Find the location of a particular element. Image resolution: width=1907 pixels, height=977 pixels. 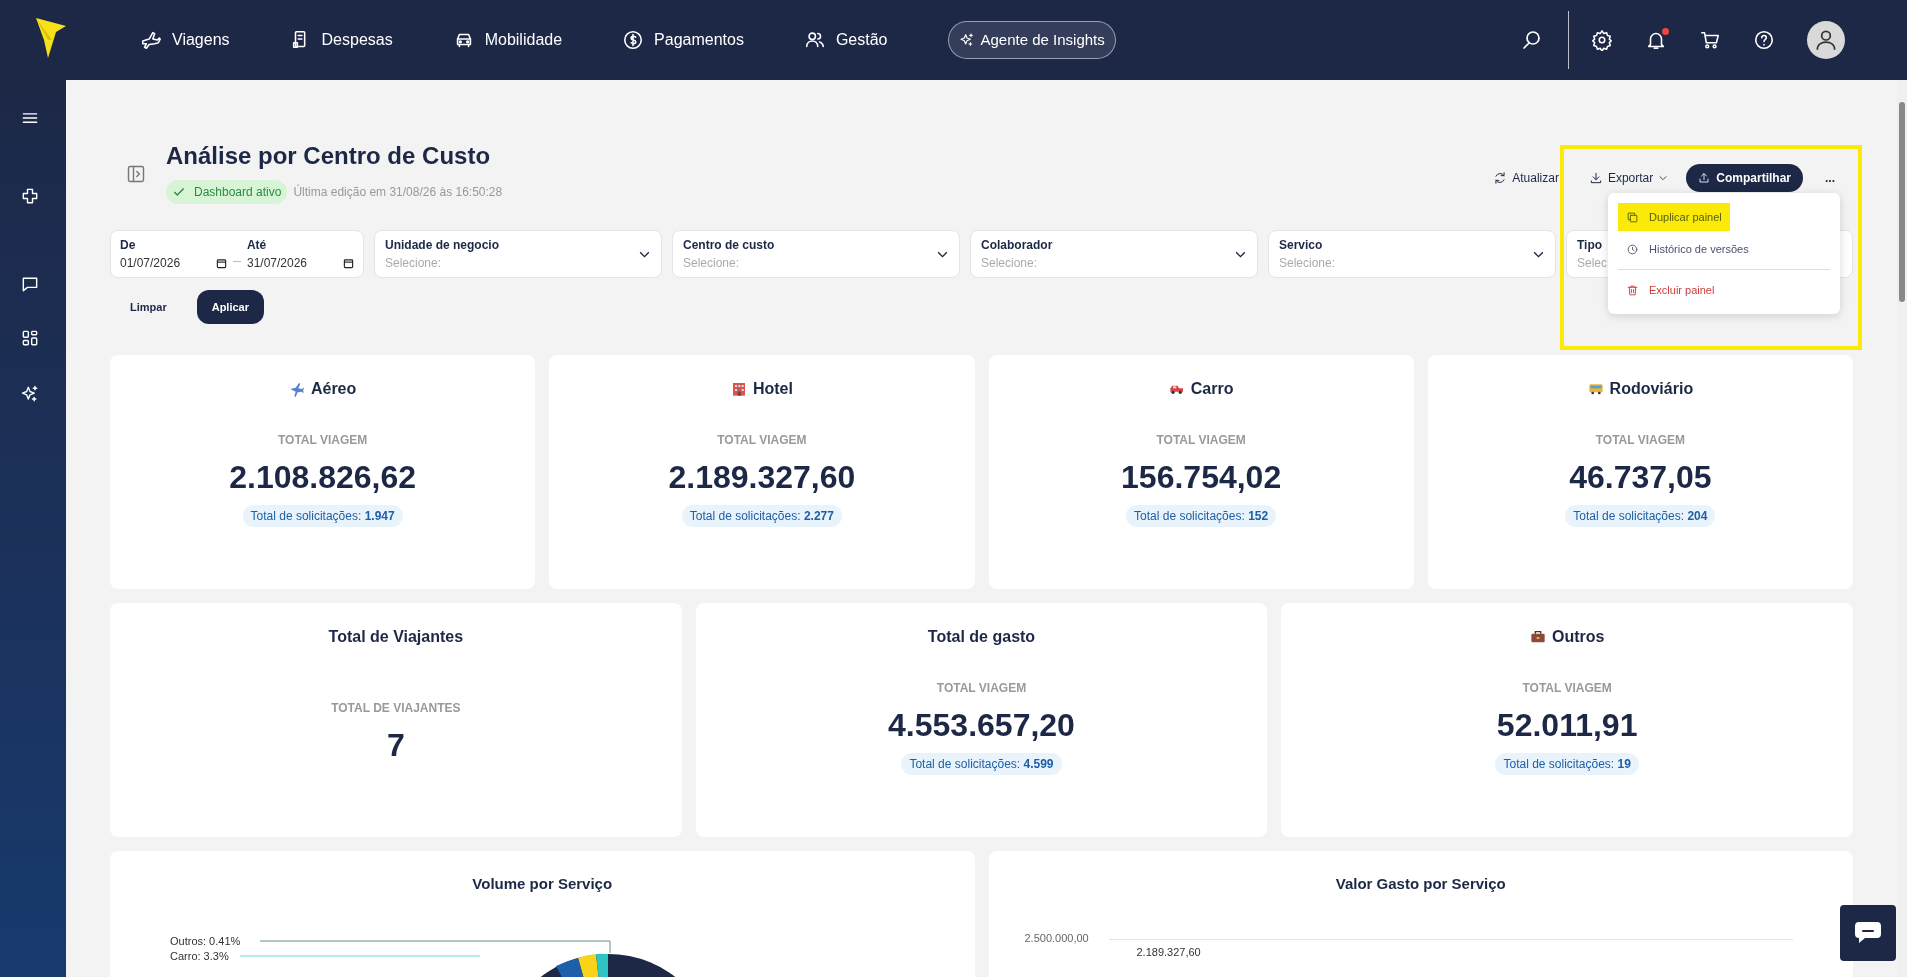

menu-item: Duplicar painel is located at coordinates (1674, 217).